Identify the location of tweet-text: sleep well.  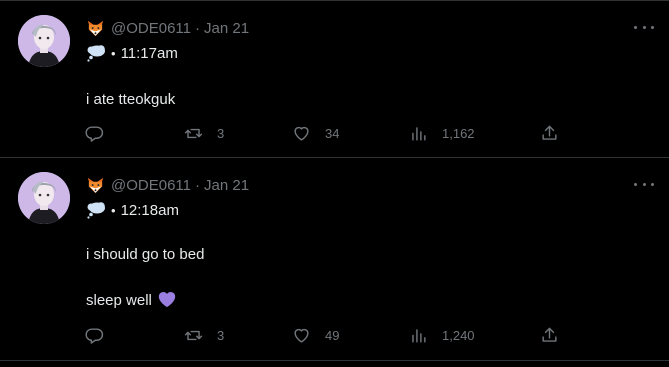
(119, 300).